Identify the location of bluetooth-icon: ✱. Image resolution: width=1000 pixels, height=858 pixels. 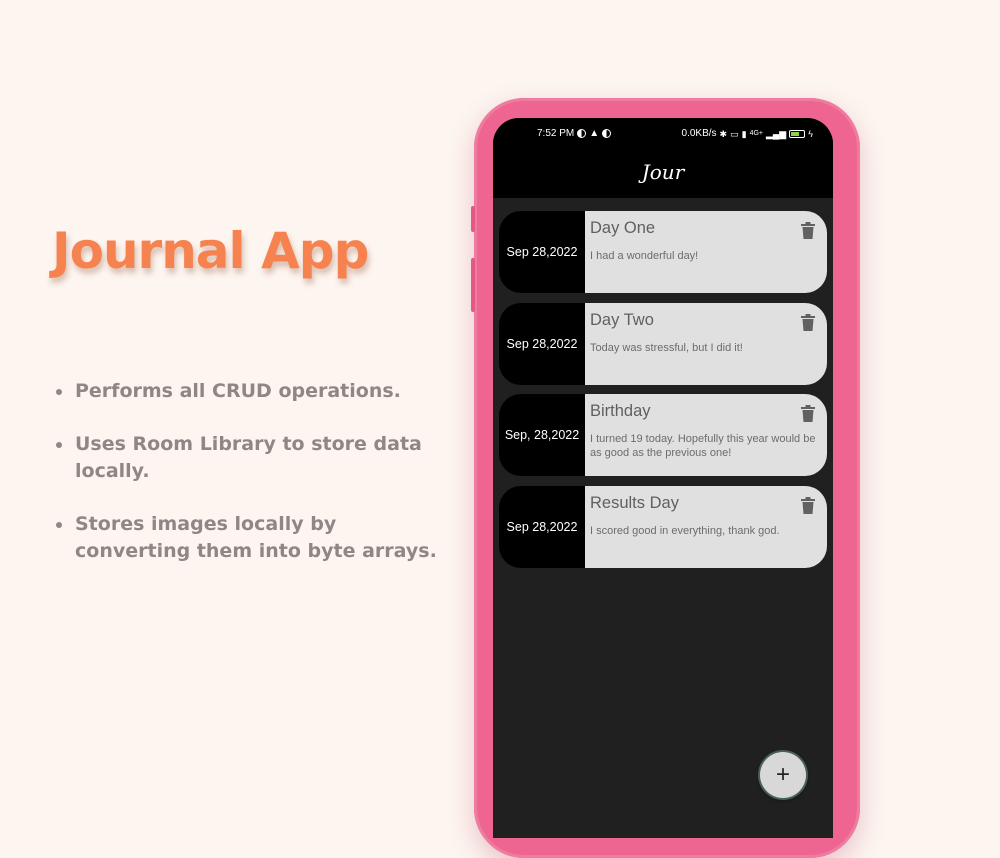
(723, 133).